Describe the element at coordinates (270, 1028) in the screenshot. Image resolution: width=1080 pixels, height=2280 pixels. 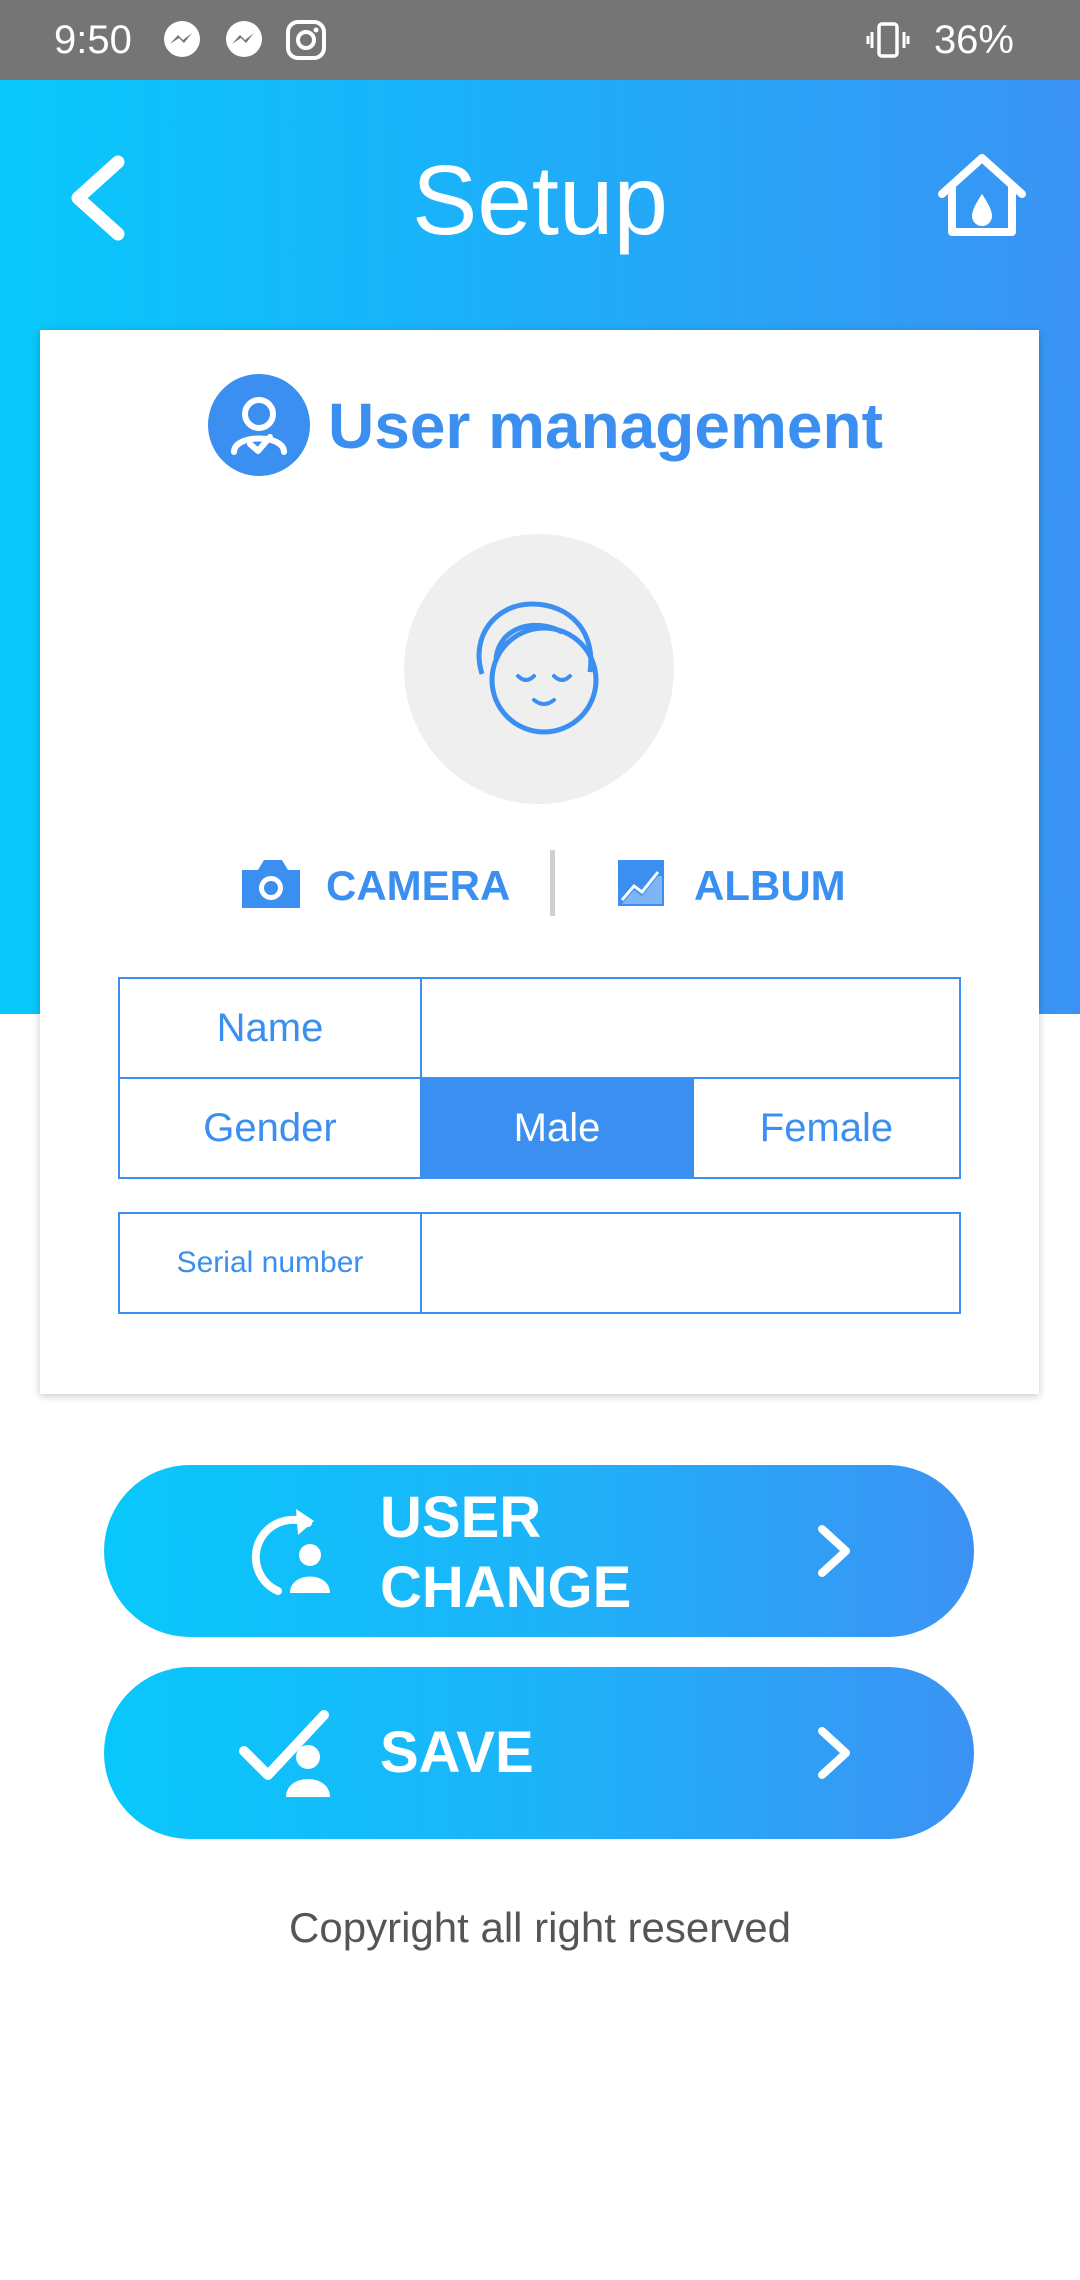
I see `name-label: Name` at that location.